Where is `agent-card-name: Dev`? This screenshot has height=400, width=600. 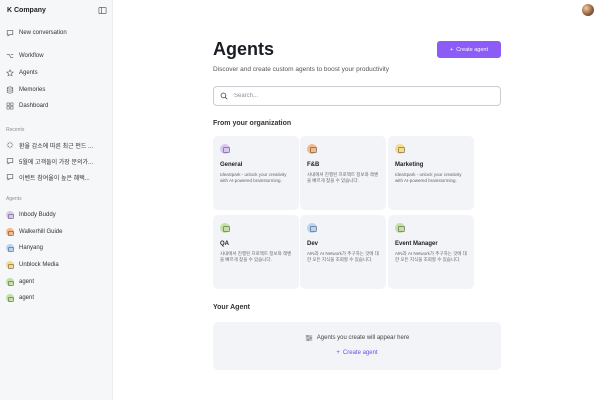 agent-card-name: Dev is located at coordinates (313, 244).